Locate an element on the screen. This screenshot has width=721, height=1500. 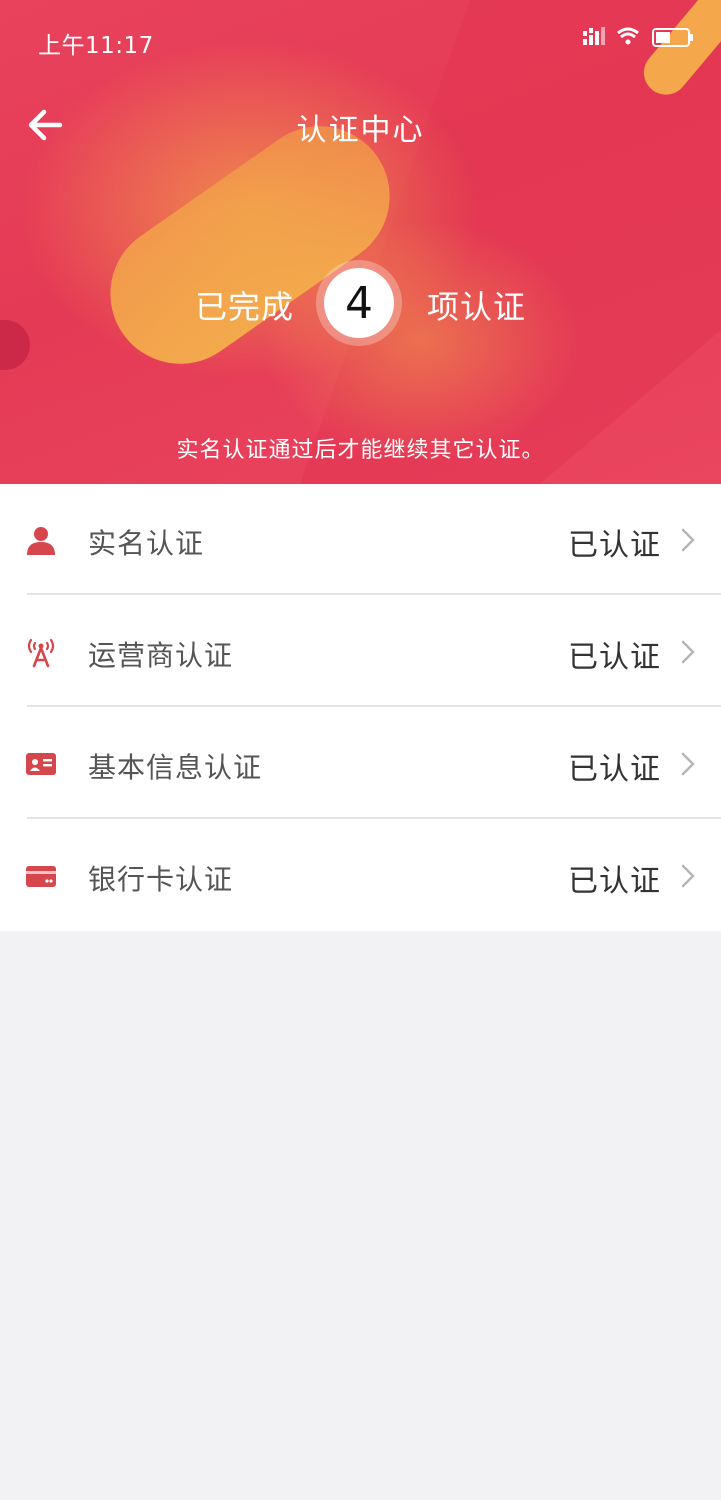
count-badge: 4 is located at coordinates (359, 303).